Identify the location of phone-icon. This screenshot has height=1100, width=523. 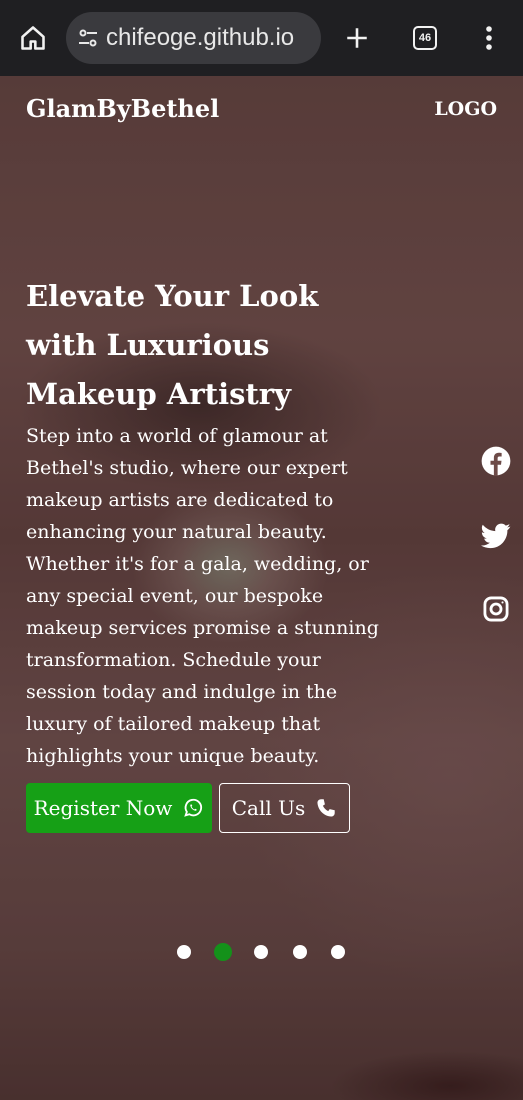
(326, 808).